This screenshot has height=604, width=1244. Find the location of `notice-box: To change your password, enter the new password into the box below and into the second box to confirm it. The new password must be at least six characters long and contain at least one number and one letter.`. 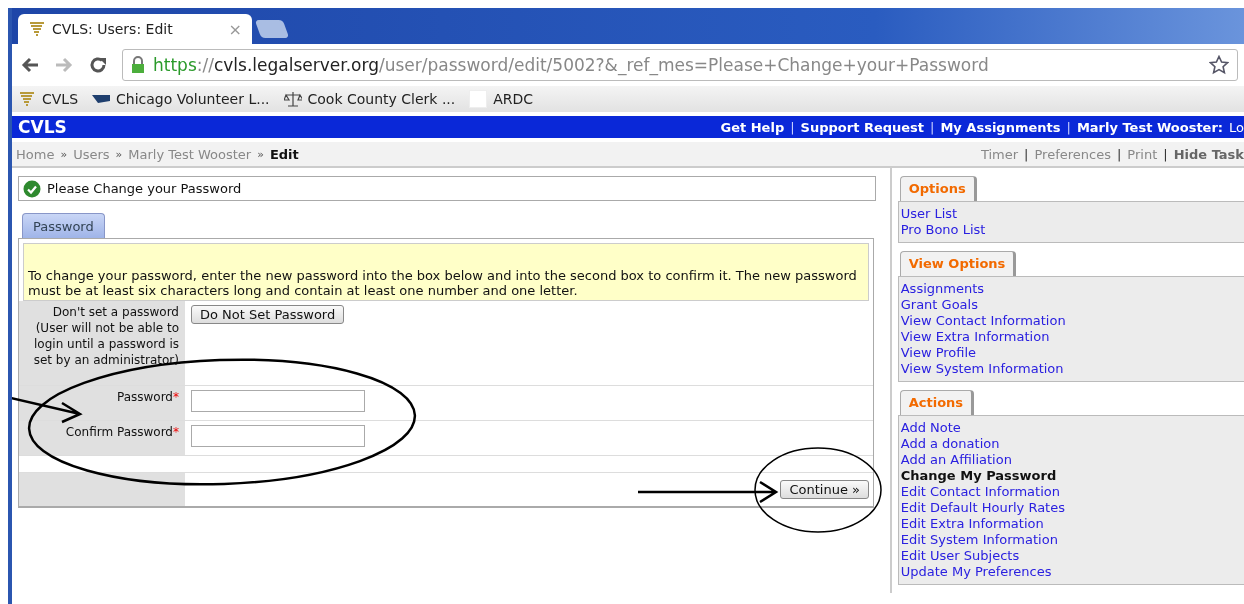

notice-box: To change your password, enter the new password into the box below and into the second box to confirm it. The new password must be at least six characters long and contain at least one number and one letter. is located at coordinates (446, 272).